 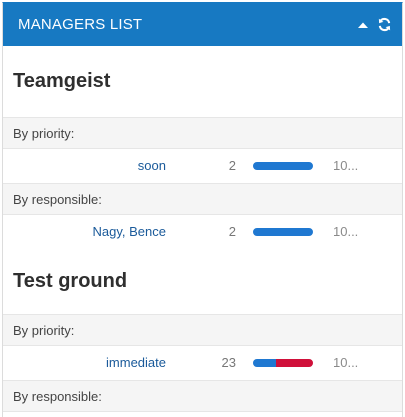 I want to click on header-tools, so click(x=374, y=24).